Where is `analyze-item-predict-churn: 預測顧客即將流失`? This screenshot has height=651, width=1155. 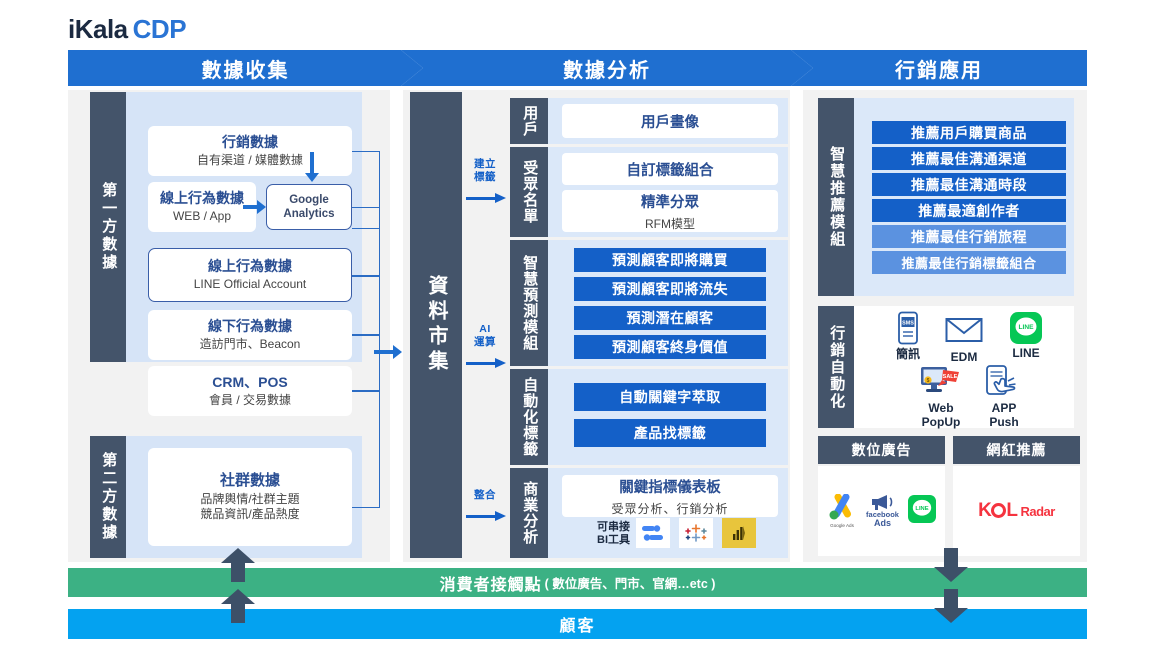 analyze-item-predict-churn: 預測顧客即將流失 is located at coordinates (670, 289).